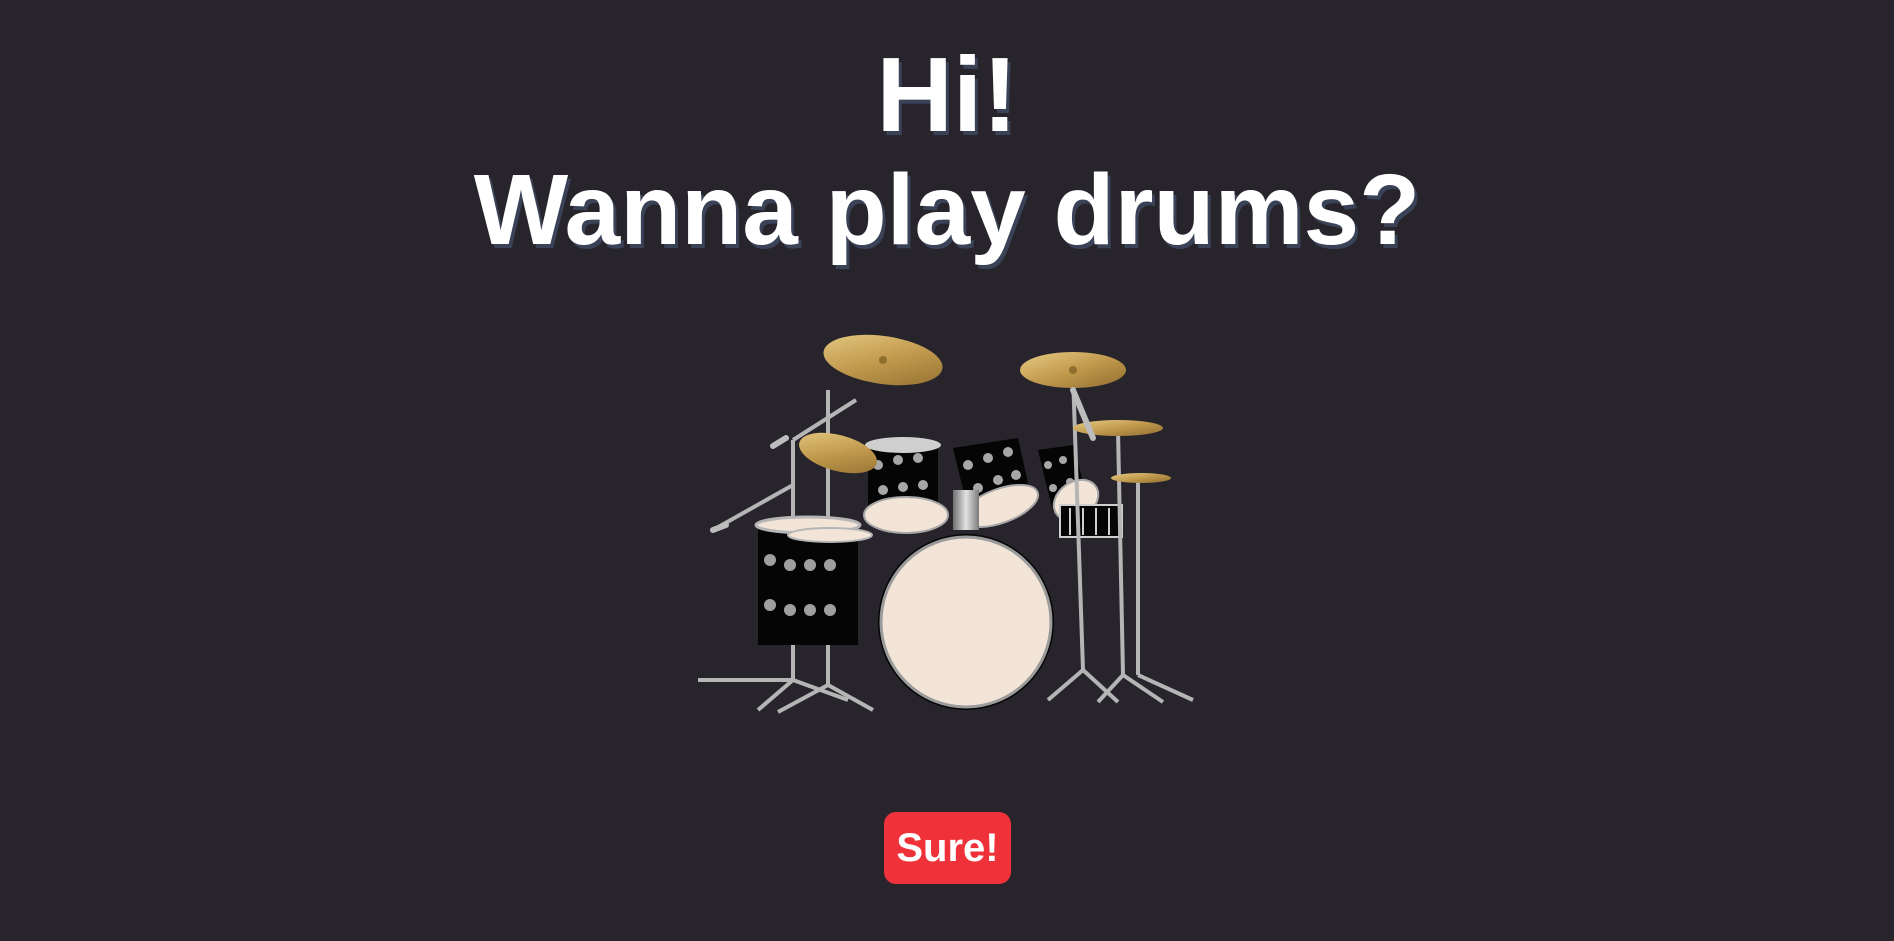 Image resolution: width=1894 pixels, height=941 pixels. What do you see at coordinates (906, 485) in the screenshot?
I see `rack-tom-left` at bounding box center [906, 485].